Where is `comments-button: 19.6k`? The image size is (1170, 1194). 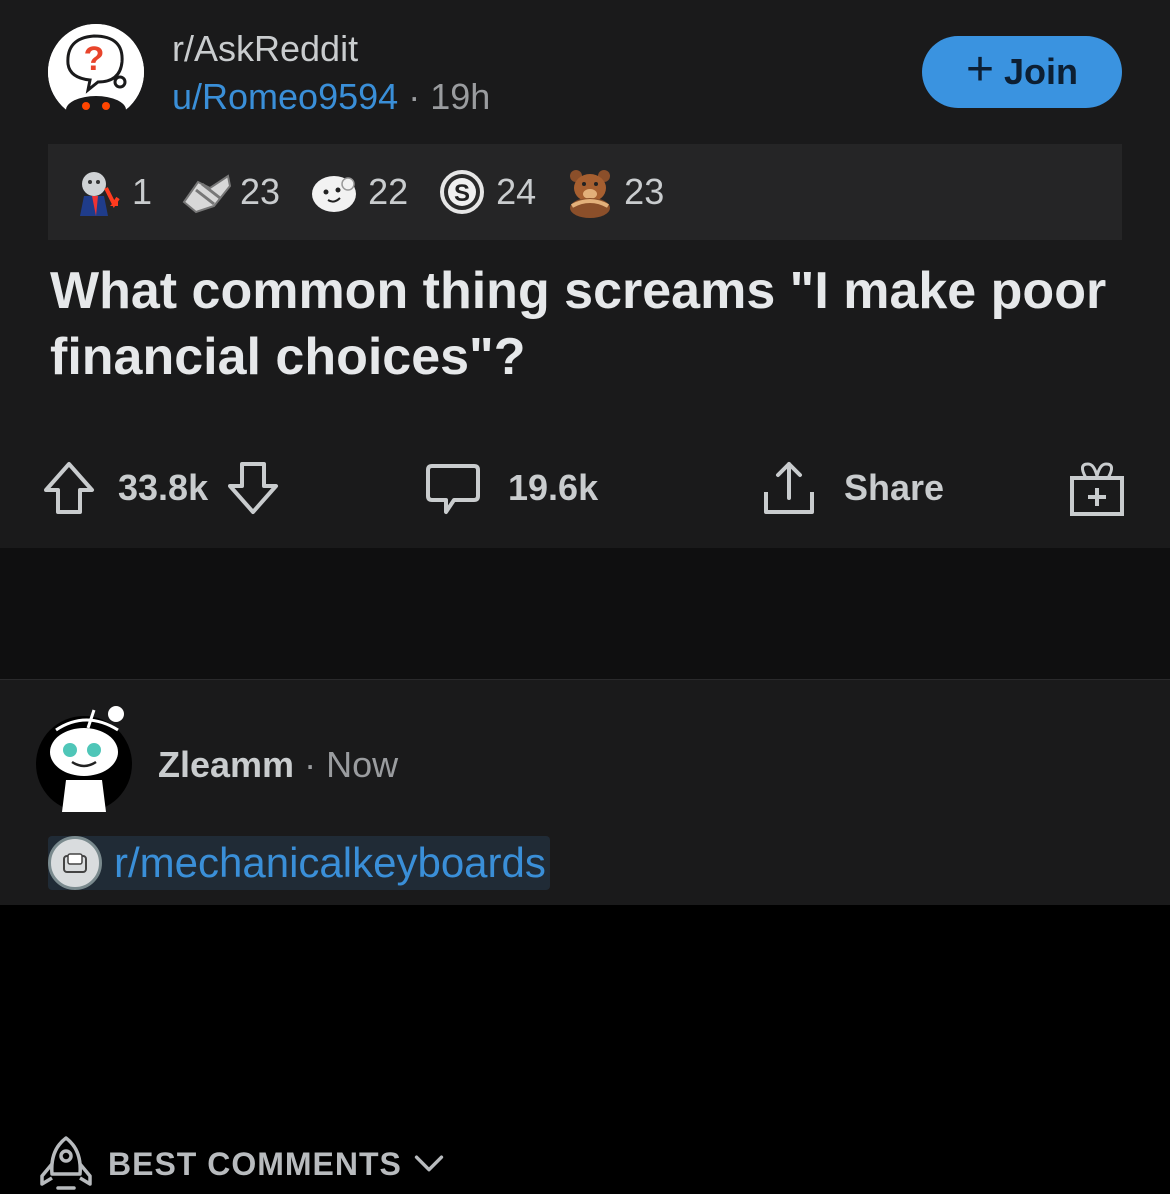 comments-button: 19.6k is located at coordinates (511, 488).